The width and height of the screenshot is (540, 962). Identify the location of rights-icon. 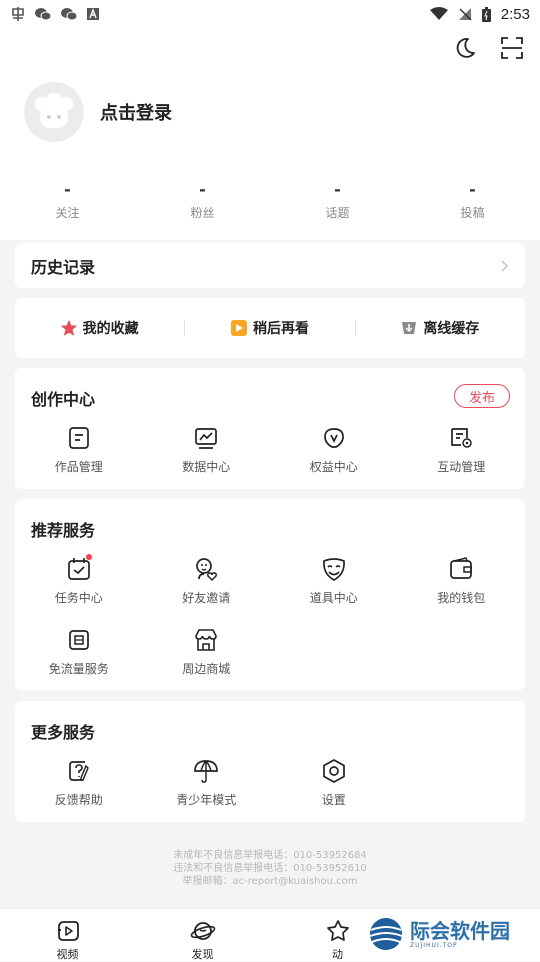
(333, 438).